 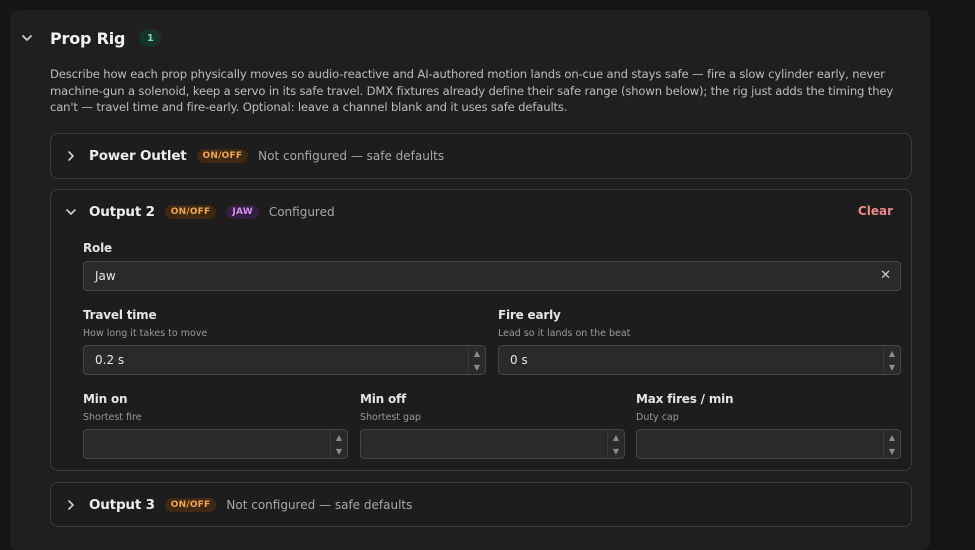 I want to click on min-off-input: ▲ ▼, so click(x=492, y=444).